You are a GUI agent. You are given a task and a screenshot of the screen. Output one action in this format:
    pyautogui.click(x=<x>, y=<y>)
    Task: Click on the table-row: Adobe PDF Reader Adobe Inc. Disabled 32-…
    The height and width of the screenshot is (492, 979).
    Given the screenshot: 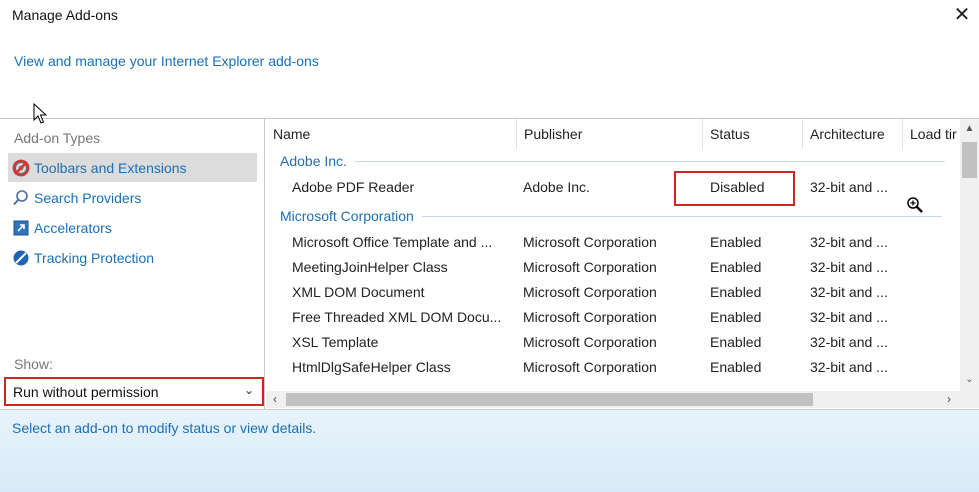 What is the action you would take?
    pyautogui.click(x=613, y=187)
    